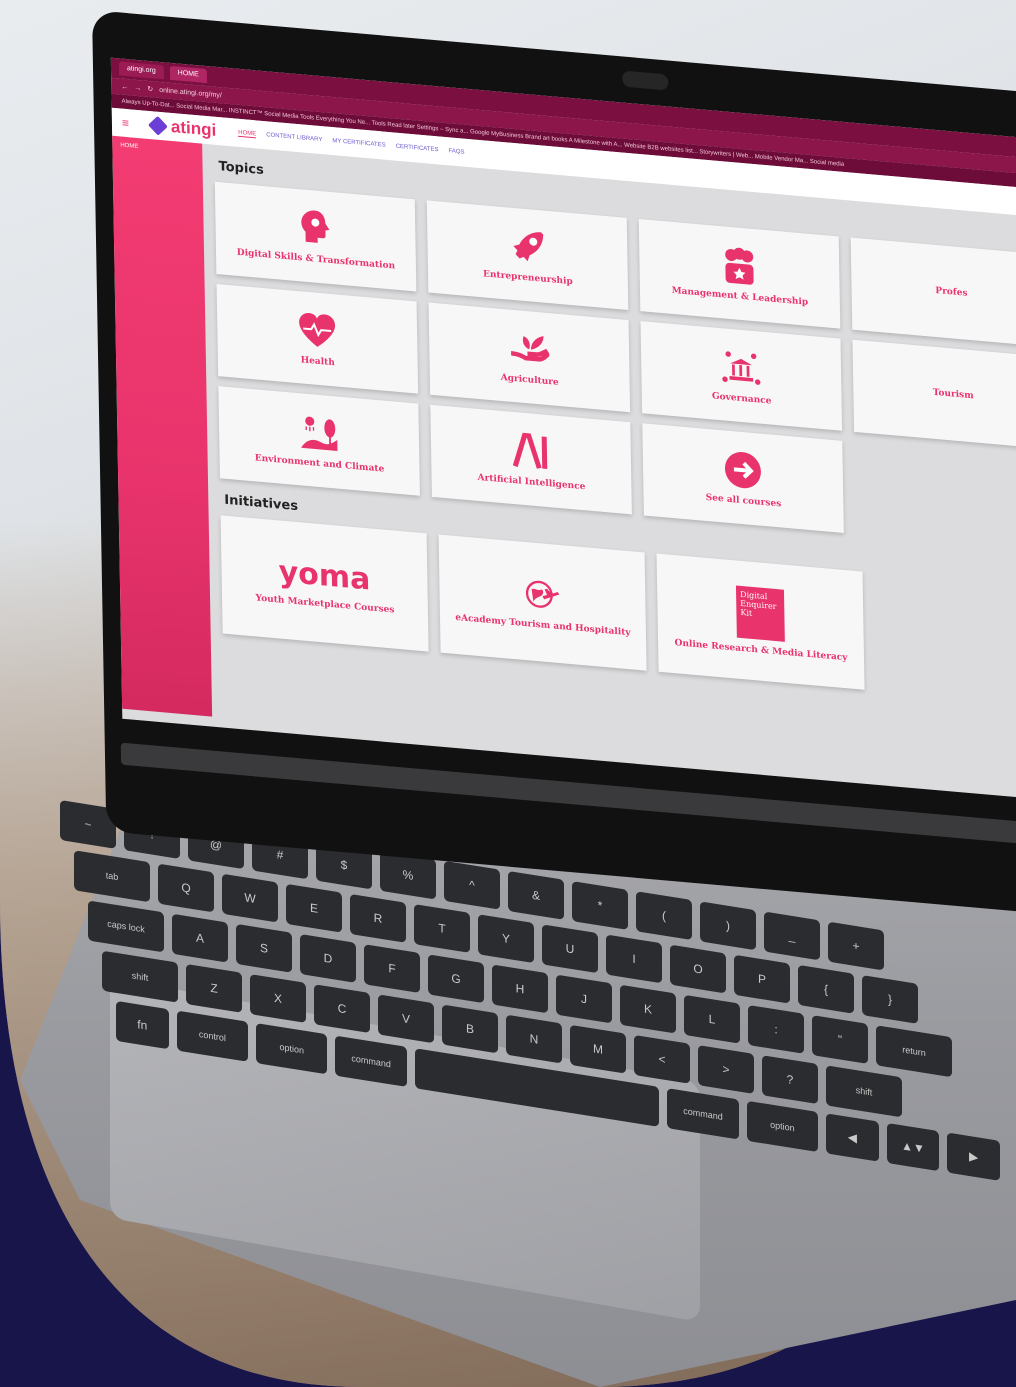 The image size is (1016, 1387). What do you see at coordinates (319, 464) in the screenshot?
I see `topic-label: Environment and Climate` at bounding box center [319, 464].